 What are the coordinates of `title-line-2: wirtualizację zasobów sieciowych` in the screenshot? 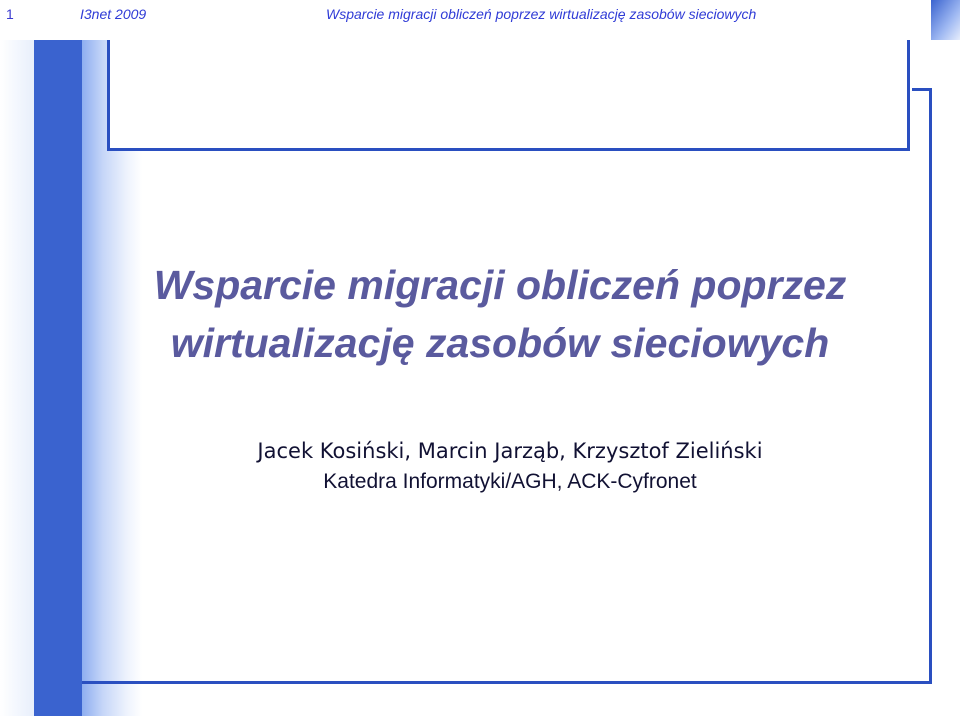 It's located at (500, 343).